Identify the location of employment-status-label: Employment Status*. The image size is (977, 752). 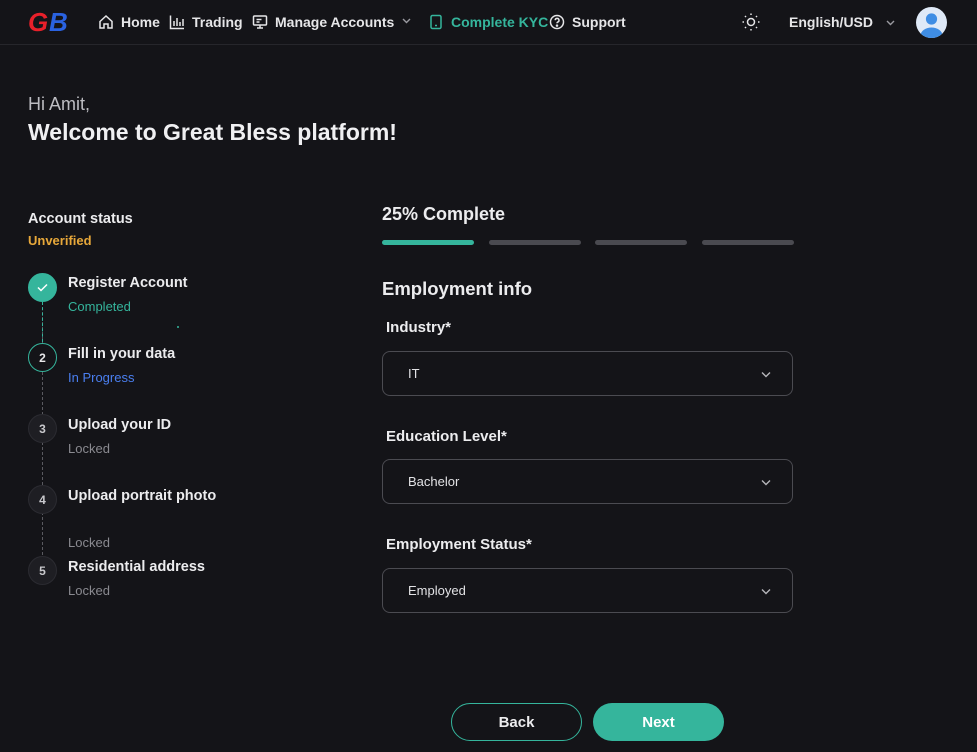
(459, 544).